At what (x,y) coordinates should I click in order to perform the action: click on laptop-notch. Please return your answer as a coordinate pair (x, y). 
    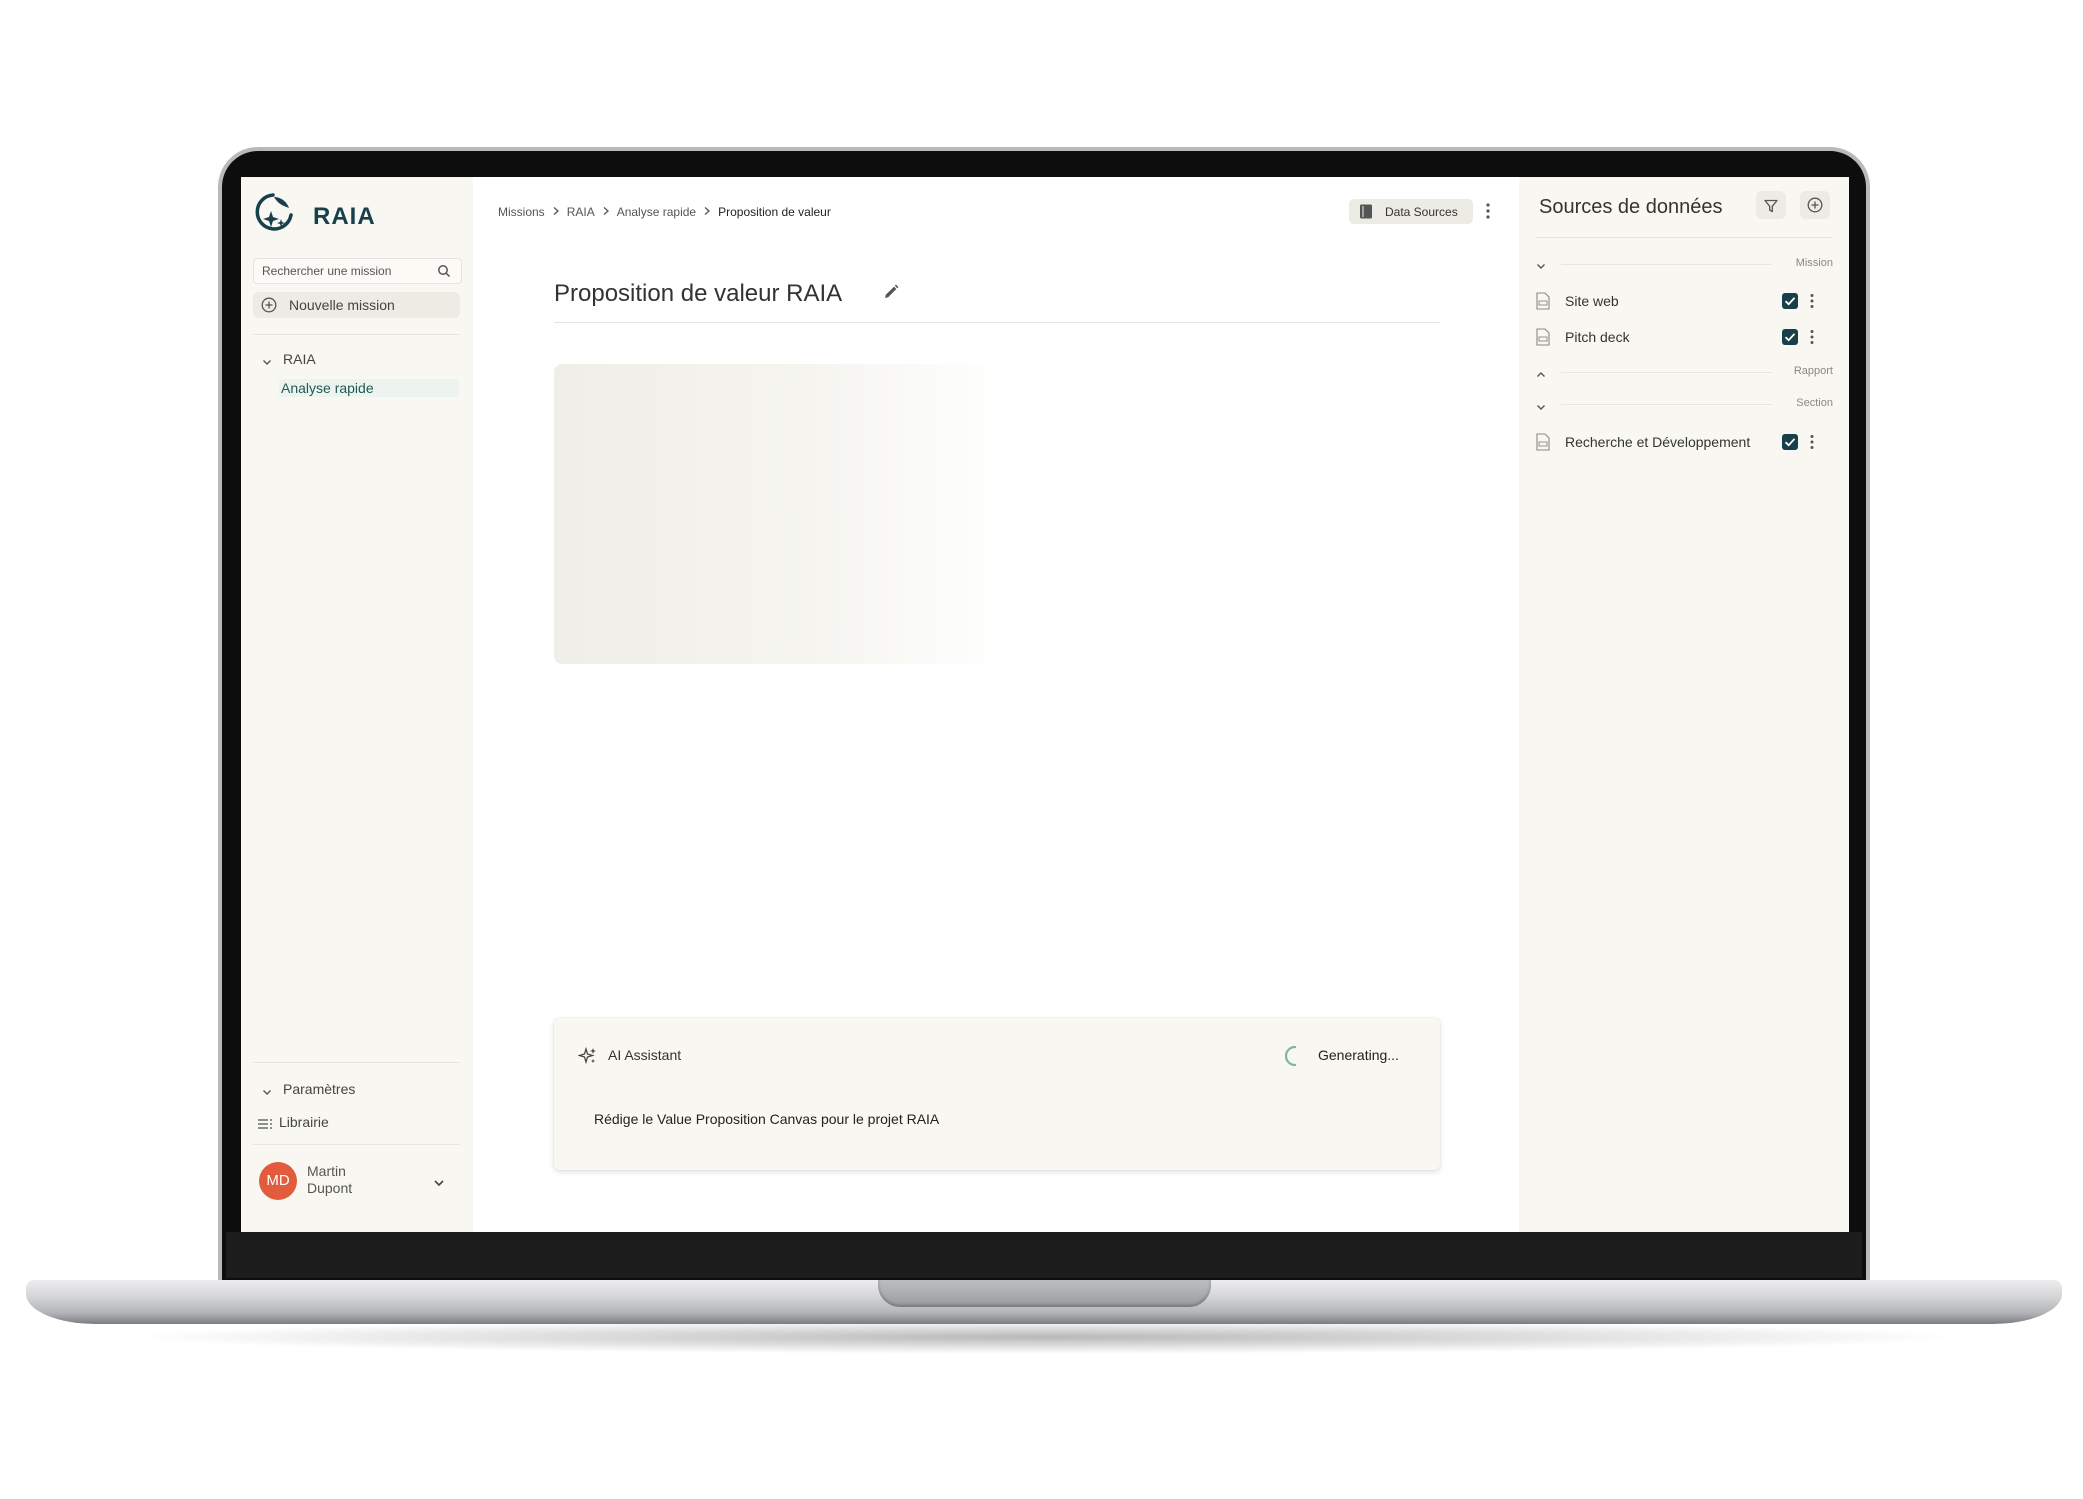
    Looking at the image, I should click on (1044, 1293).